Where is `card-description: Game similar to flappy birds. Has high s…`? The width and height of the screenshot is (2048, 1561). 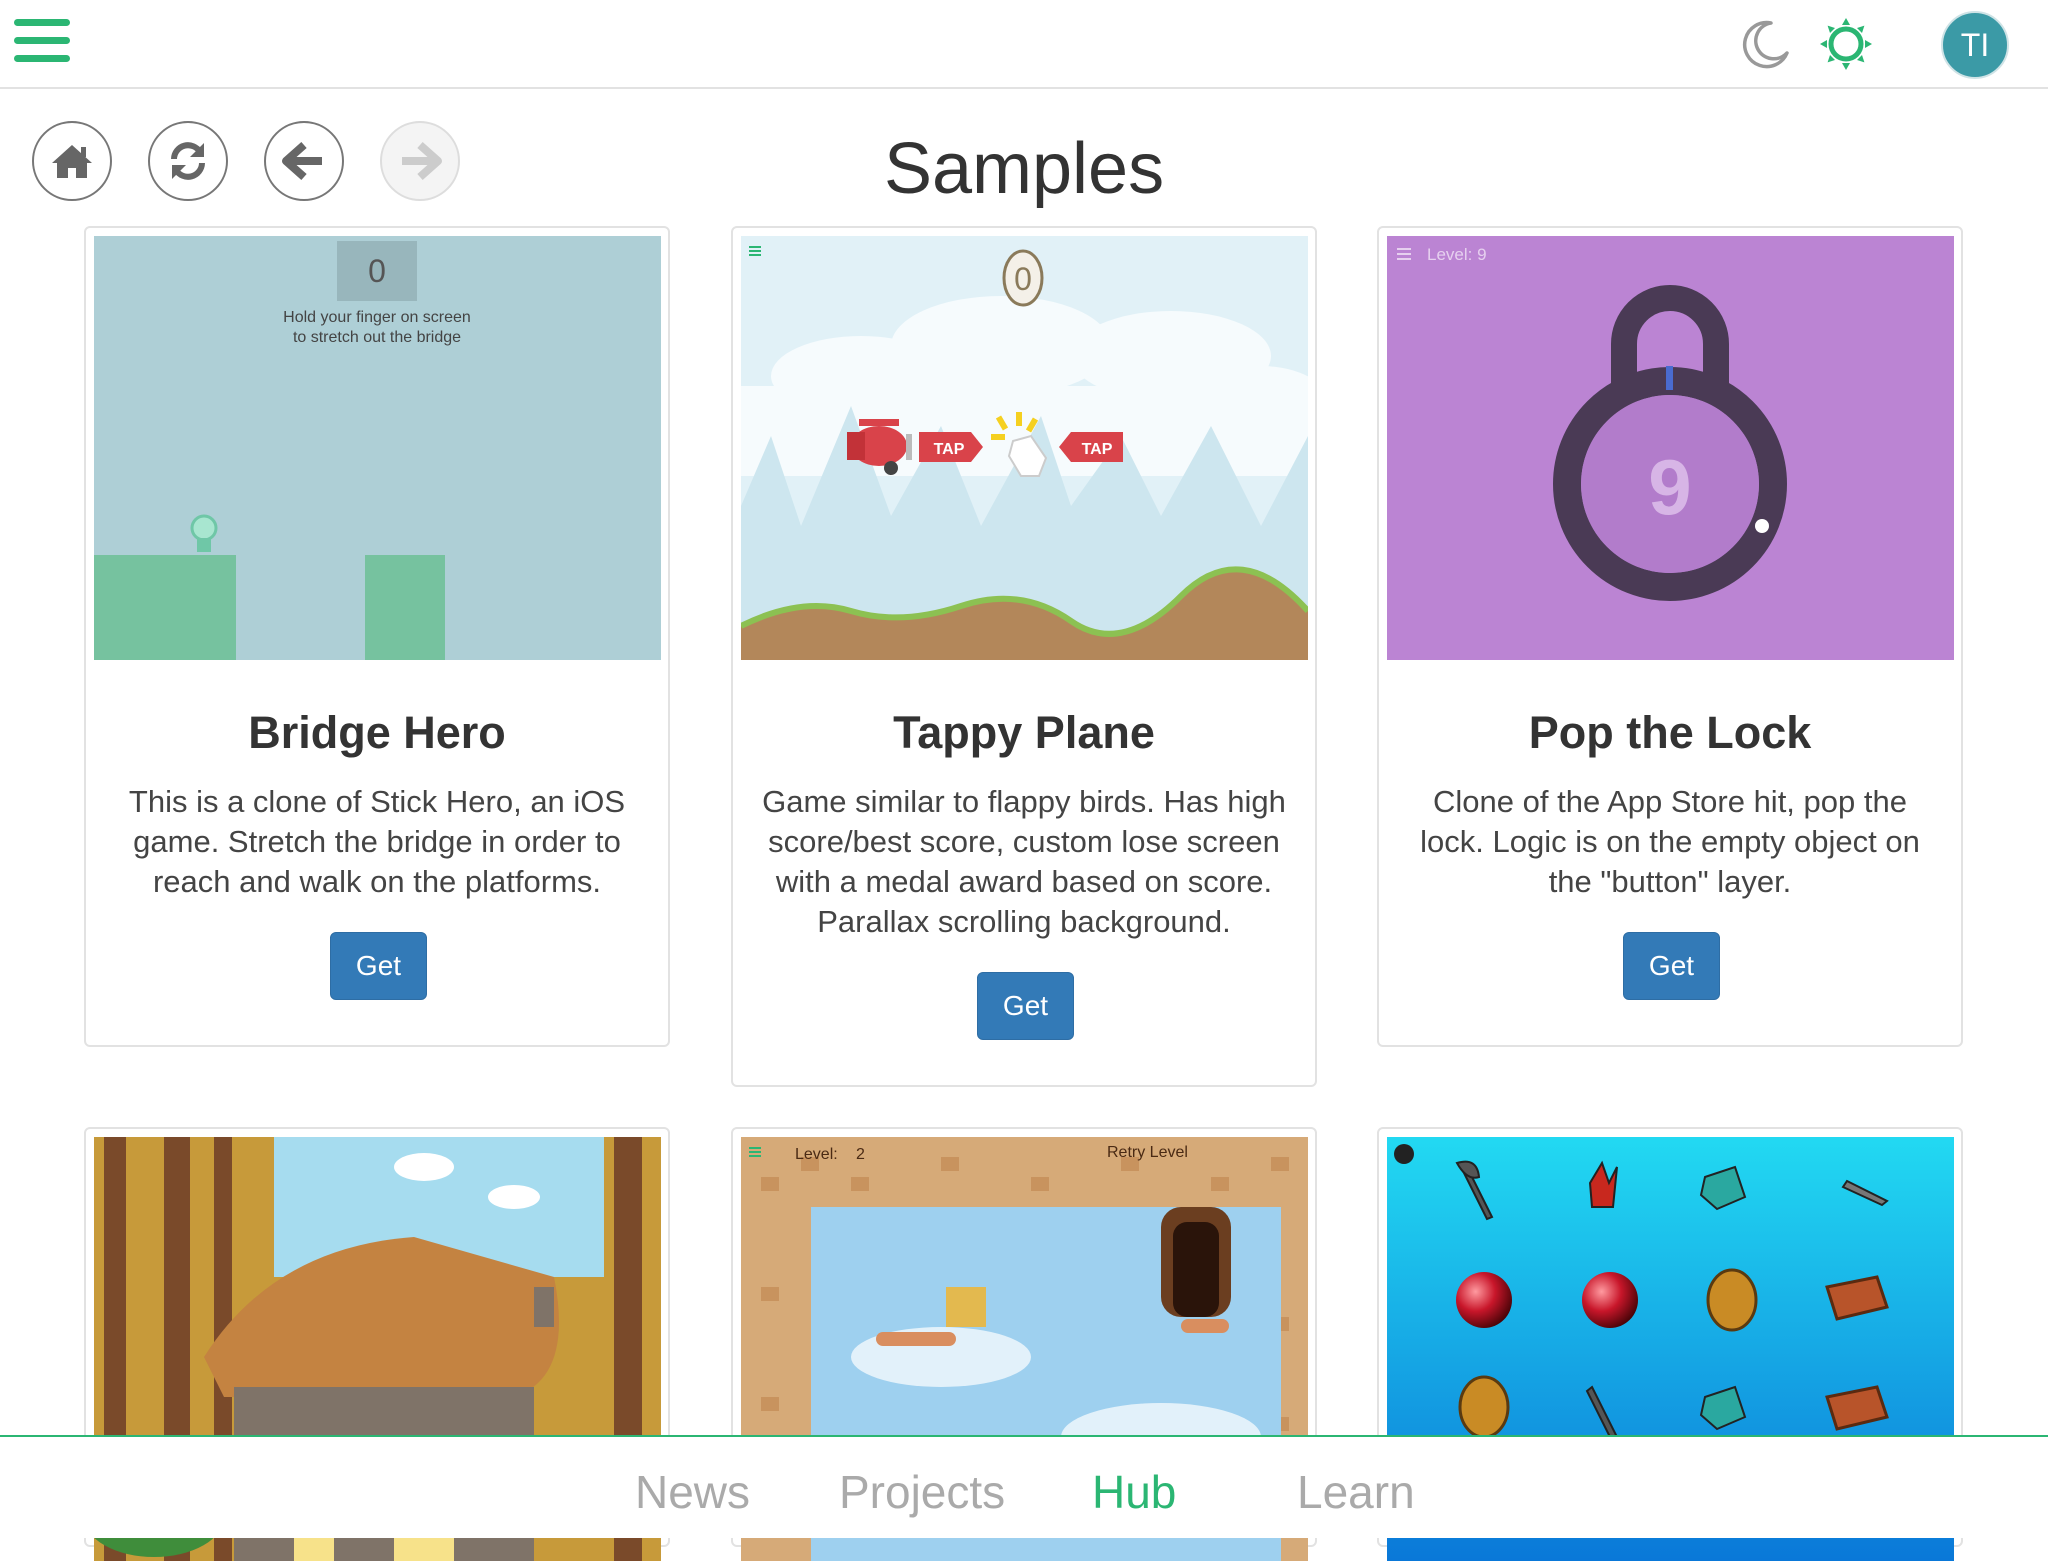 card-description: Game similar to flappy birds. Has high s… is located at coordinates (1024, 861).